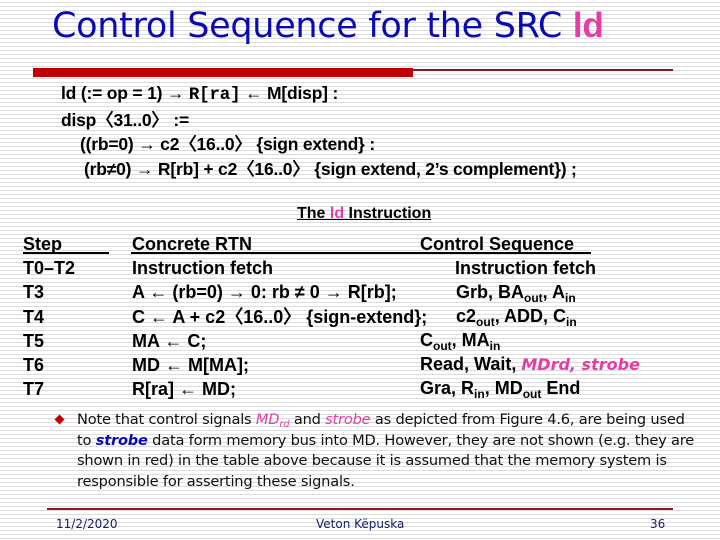 The height and width of the screenshot is (540, 720). What do you see at coordinates (49, 268) in the screenshot?
I see `step-cell: T0–T2` at bounding box center [49, 268].